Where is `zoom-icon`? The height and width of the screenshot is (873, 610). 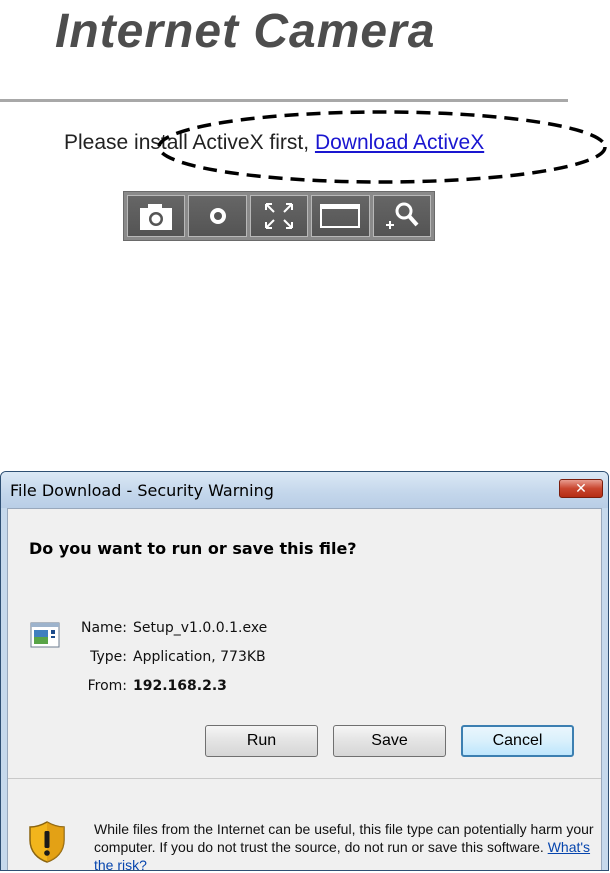
zoom-icon is located at coordinates (402, 215).